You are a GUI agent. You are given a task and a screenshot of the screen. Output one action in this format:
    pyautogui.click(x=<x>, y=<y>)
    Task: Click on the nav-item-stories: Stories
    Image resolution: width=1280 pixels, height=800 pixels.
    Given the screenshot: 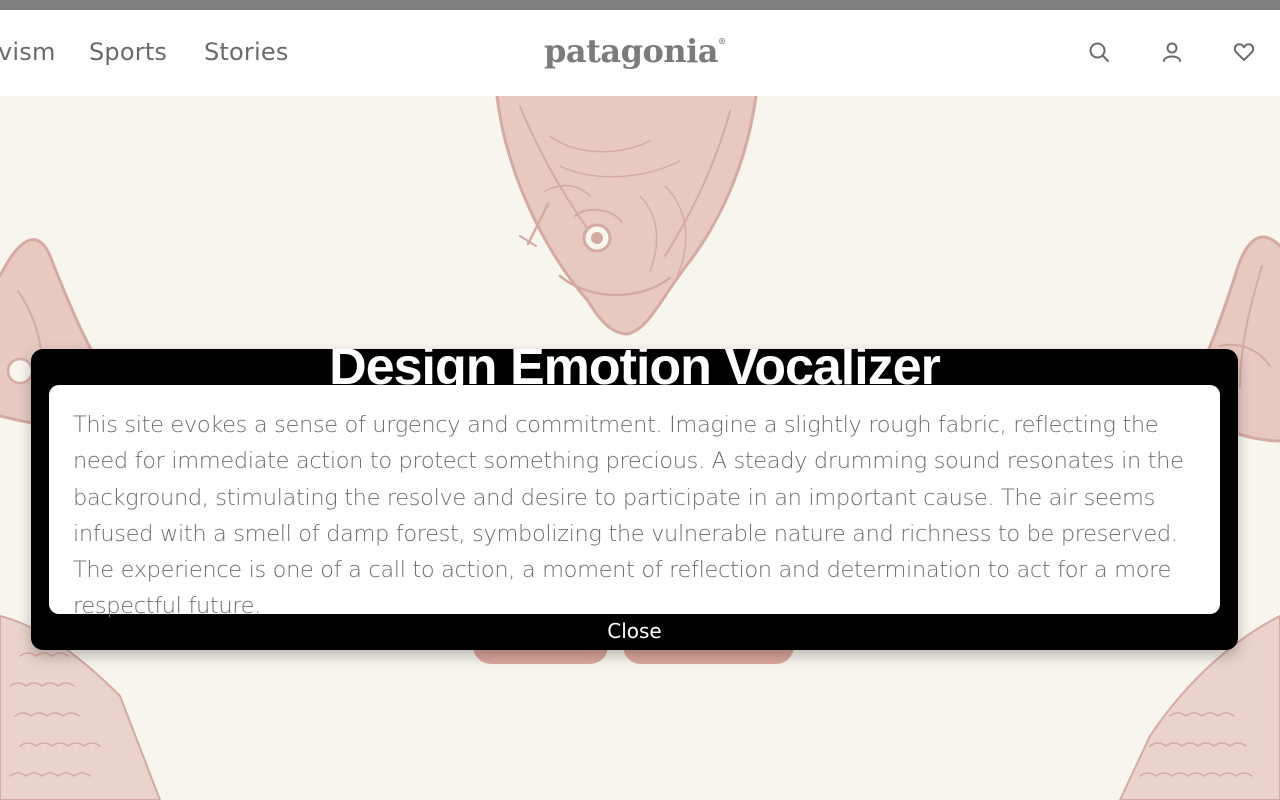 What is the action you would take?
    pyautogui.click(x=246, y=52)
    